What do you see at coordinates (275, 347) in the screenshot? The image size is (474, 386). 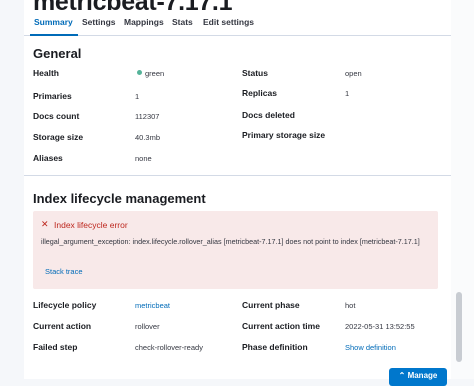 I see `phase-definition-label: Phase definition` at bounding box center [275, 347].